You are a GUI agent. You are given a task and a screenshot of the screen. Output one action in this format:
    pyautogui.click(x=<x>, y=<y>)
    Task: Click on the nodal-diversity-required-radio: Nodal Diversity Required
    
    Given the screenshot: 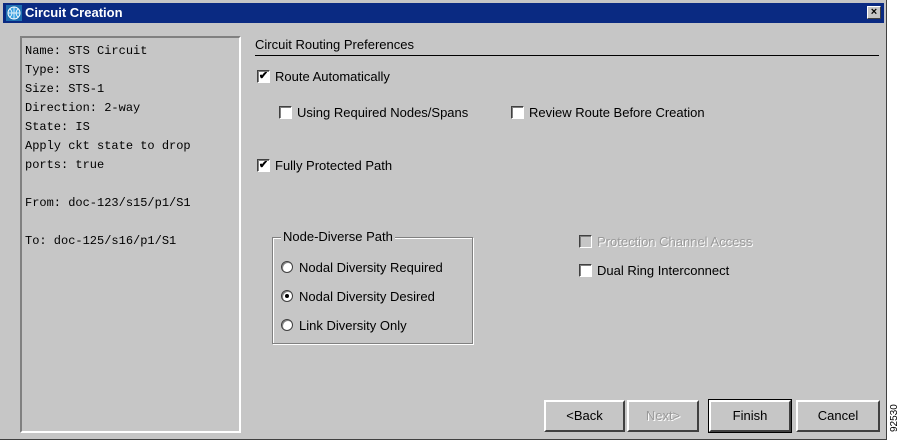 What is the action you would take?
    pyautogui.click(x=362, y=267)
    